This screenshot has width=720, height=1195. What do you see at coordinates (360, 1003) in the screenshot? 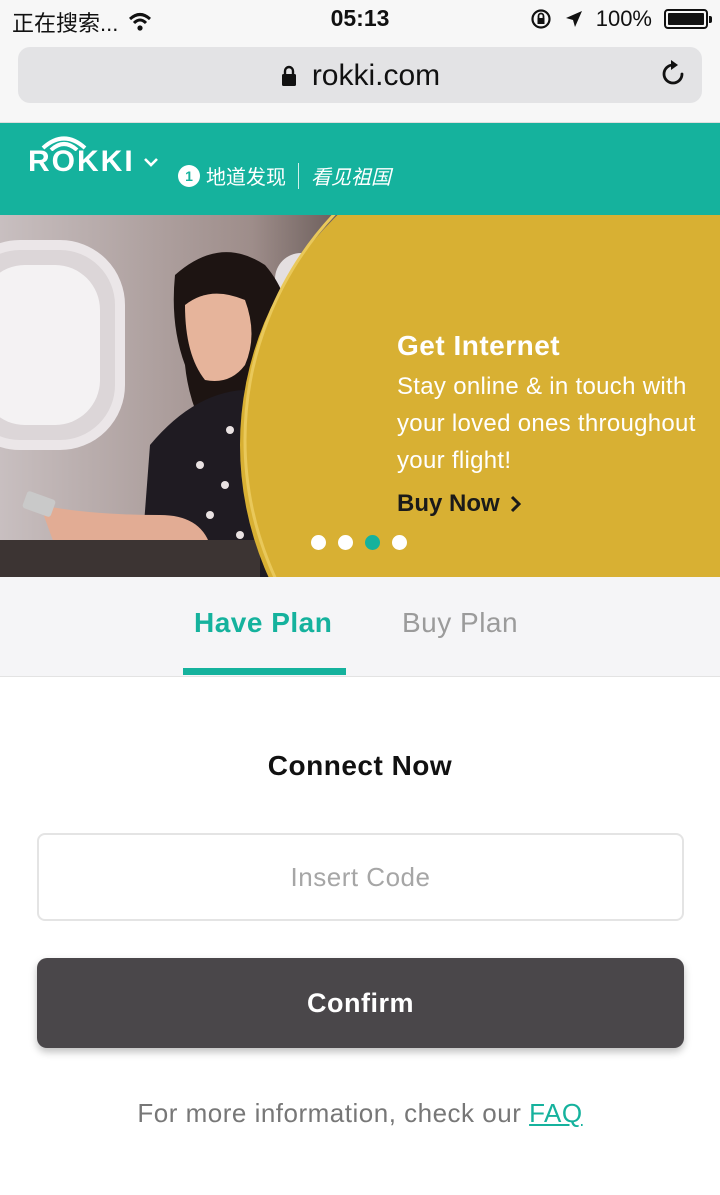
I see `confirm-button: Confirm` at bounding box center [360, 1003].